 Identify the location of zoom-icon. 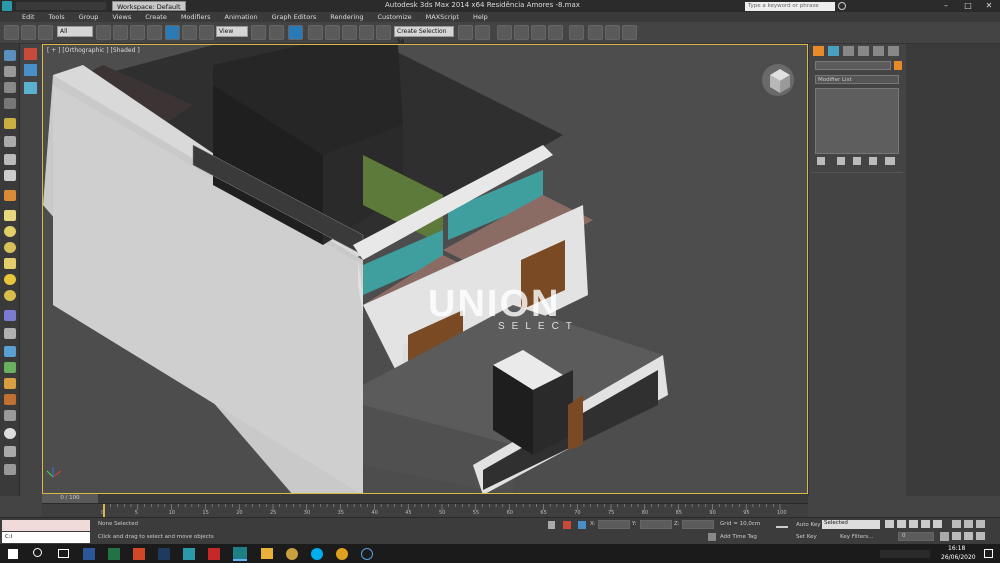
(956, 524).